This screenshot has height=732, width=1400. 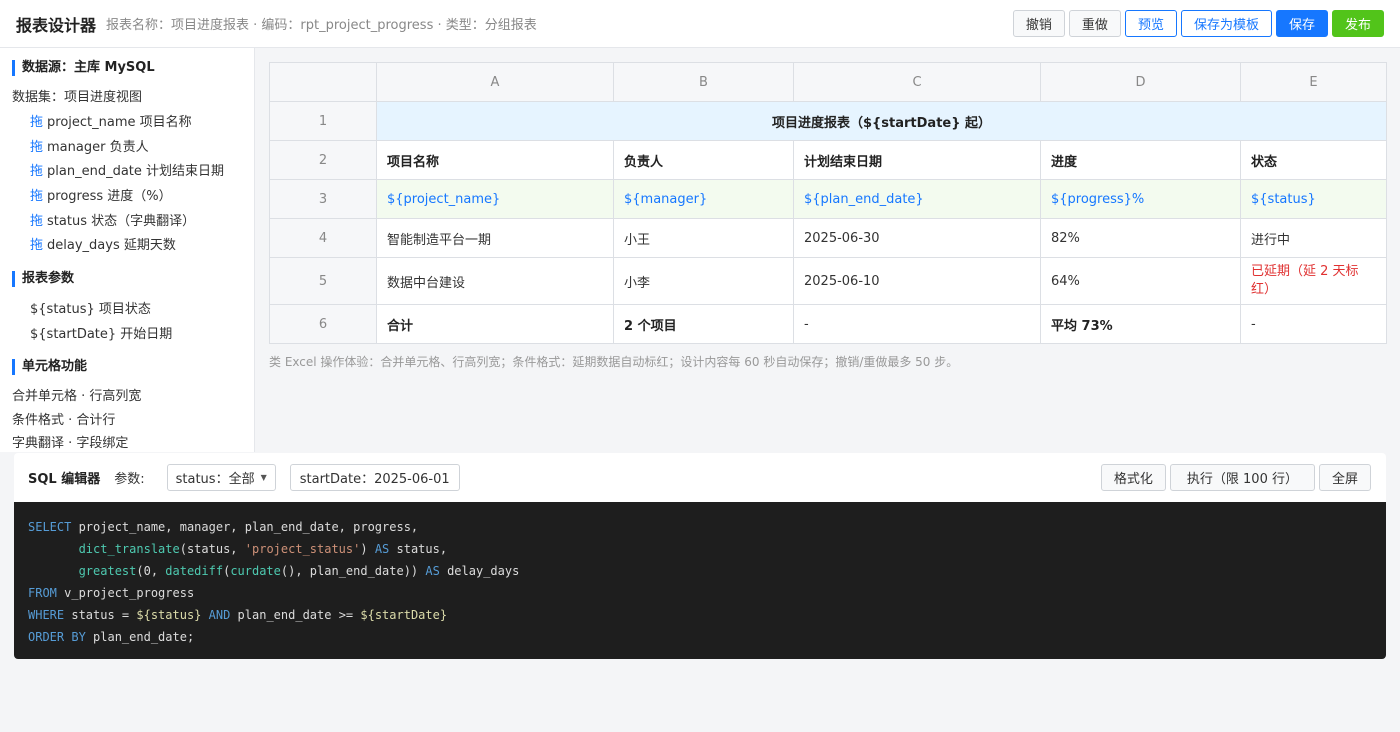 I want to click on binding-cell: ${progress}%, so click(x=1140, y=199).